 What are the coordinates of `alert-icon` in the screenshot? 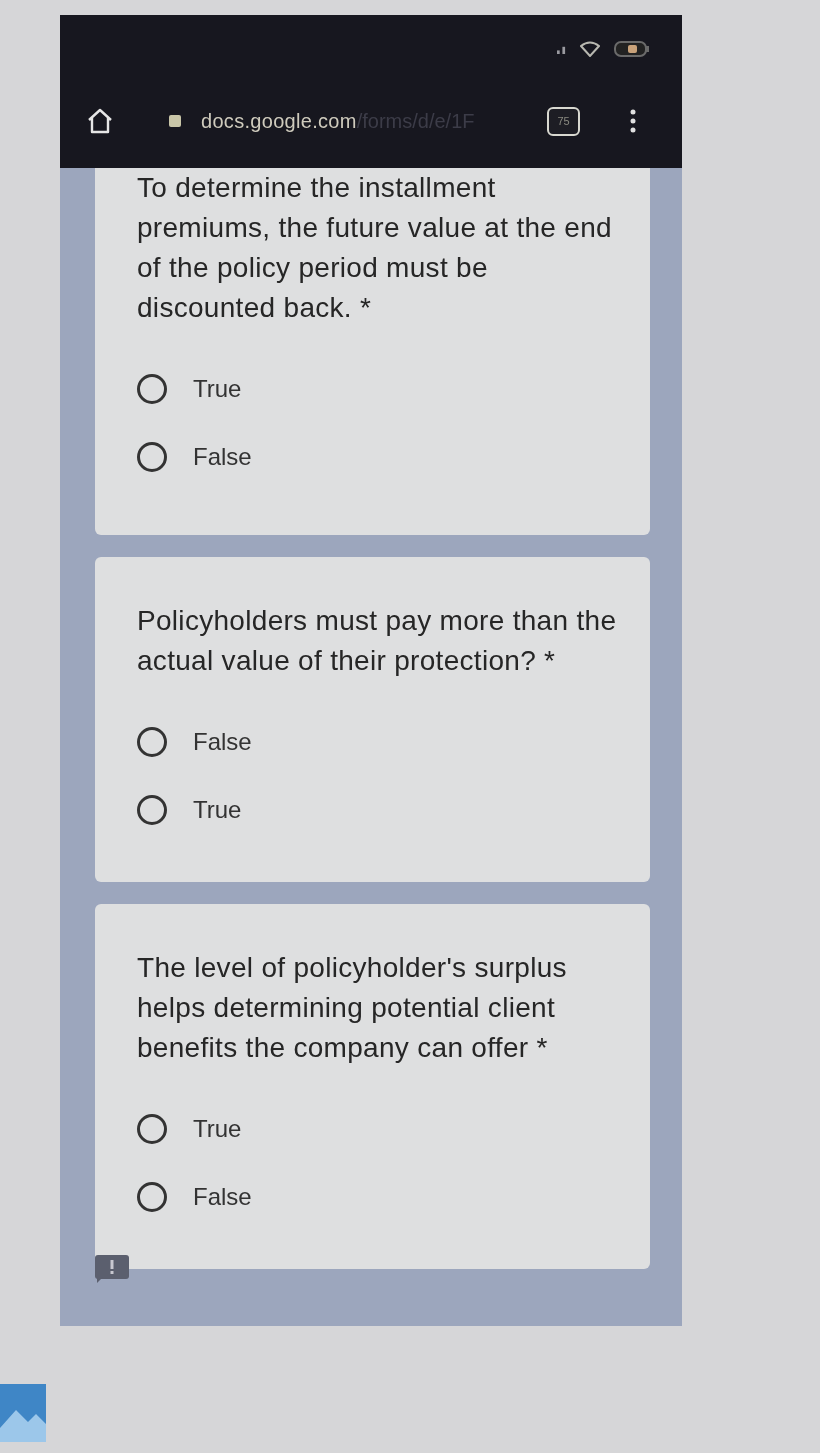 It's located at (112, 1269).